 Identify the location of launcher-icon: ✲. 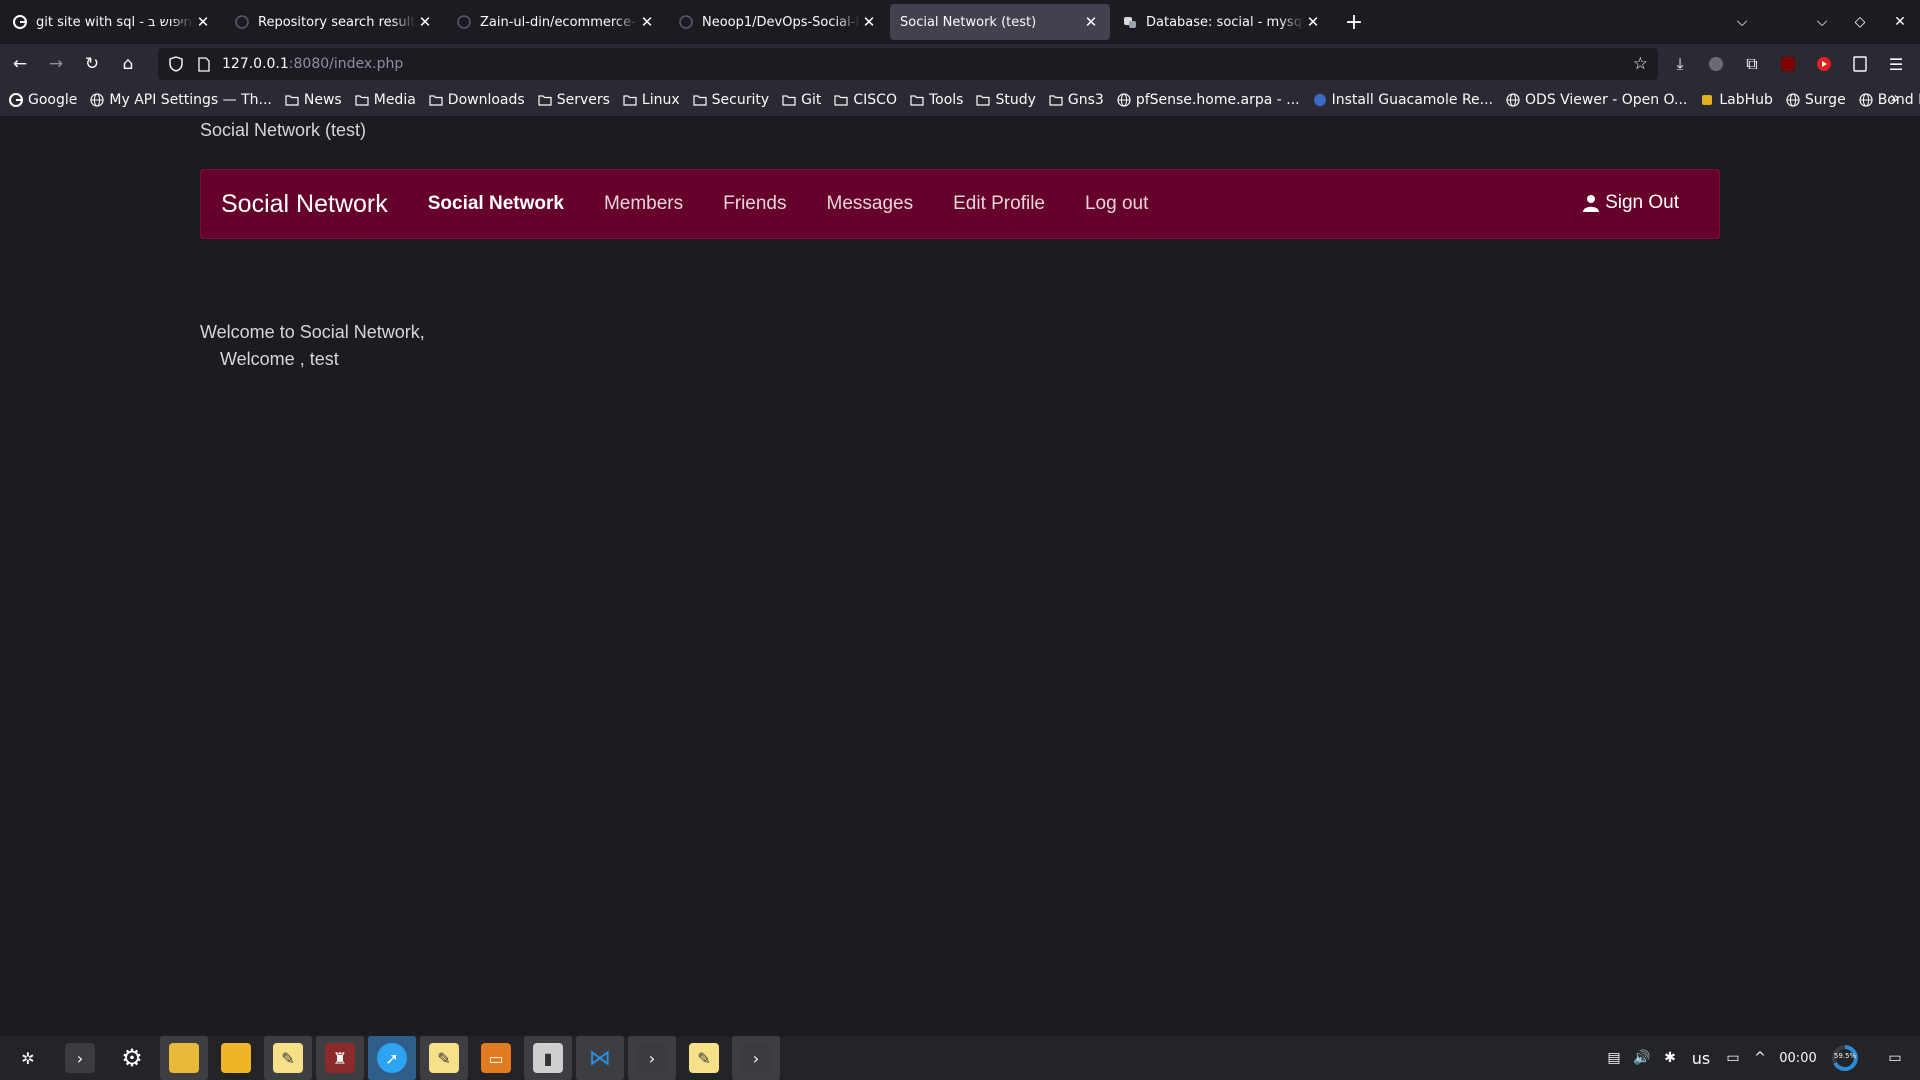
(28, 1058).